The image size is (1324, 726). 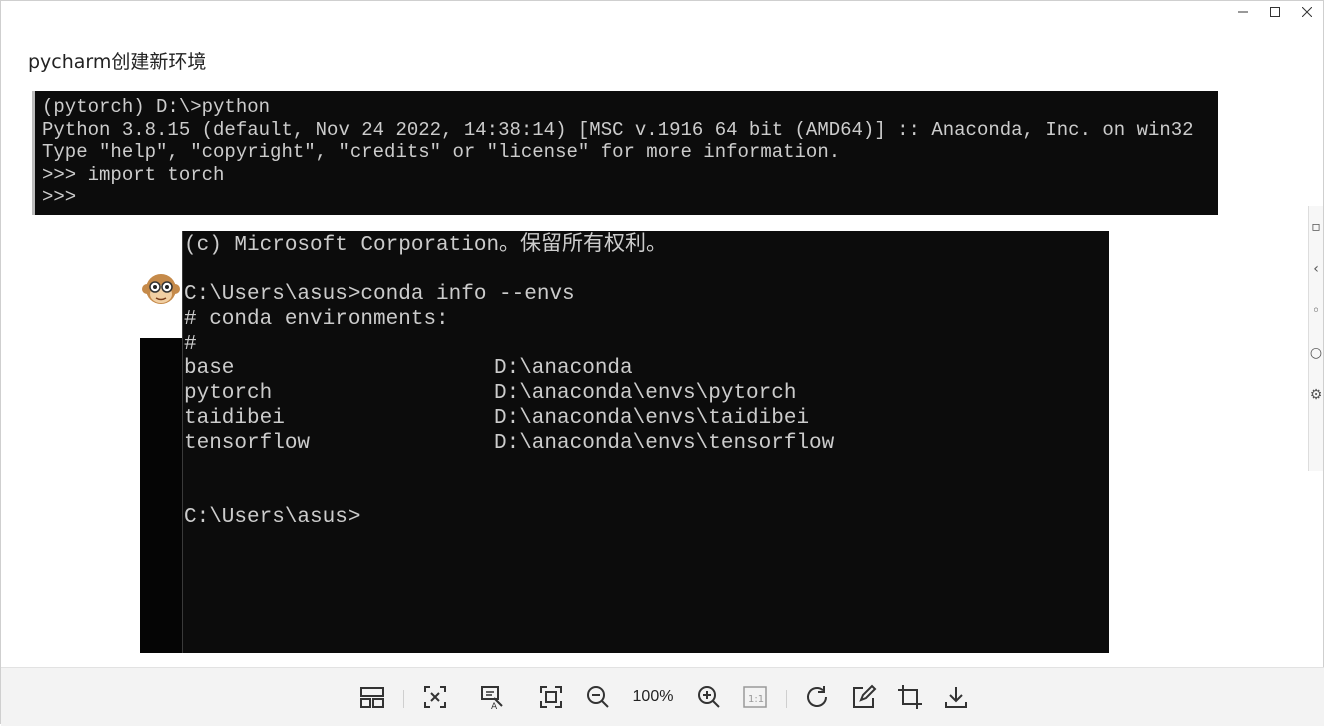 I want to click on ocr-button: A, so click(x=493, y=697).